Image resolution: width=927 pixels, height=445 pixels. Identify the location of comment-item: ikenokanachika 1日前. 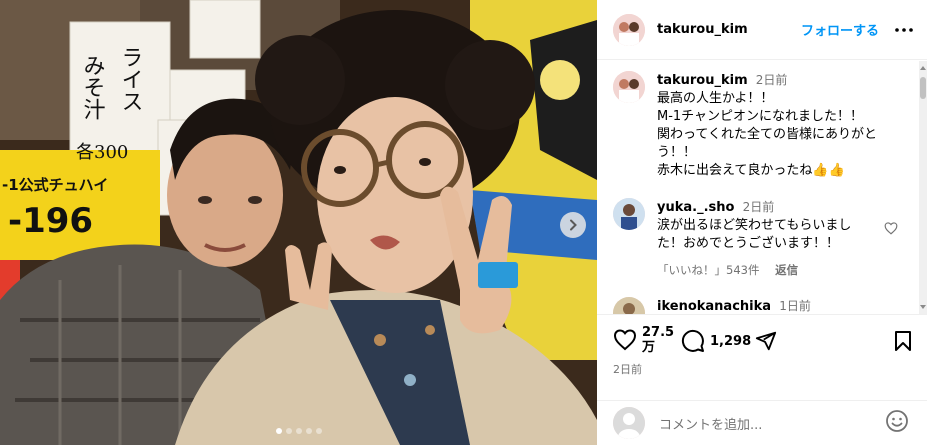
(758, 305).